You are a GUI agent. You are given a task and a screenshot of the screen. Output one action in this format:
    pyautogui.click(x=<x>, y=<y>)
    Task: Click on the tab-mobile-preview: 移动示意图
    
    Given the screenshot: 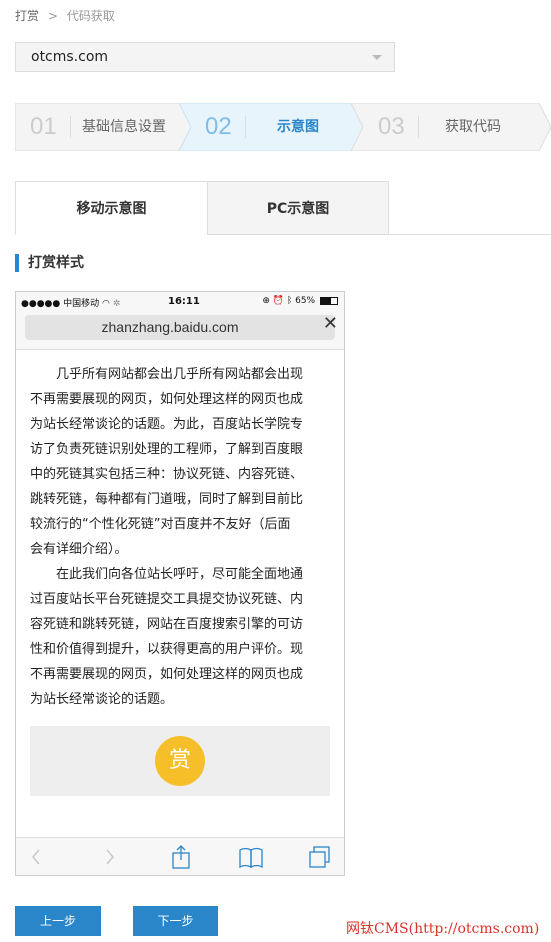 What is the action you would take?
    pyautogui.click(x=111, y=208)
    